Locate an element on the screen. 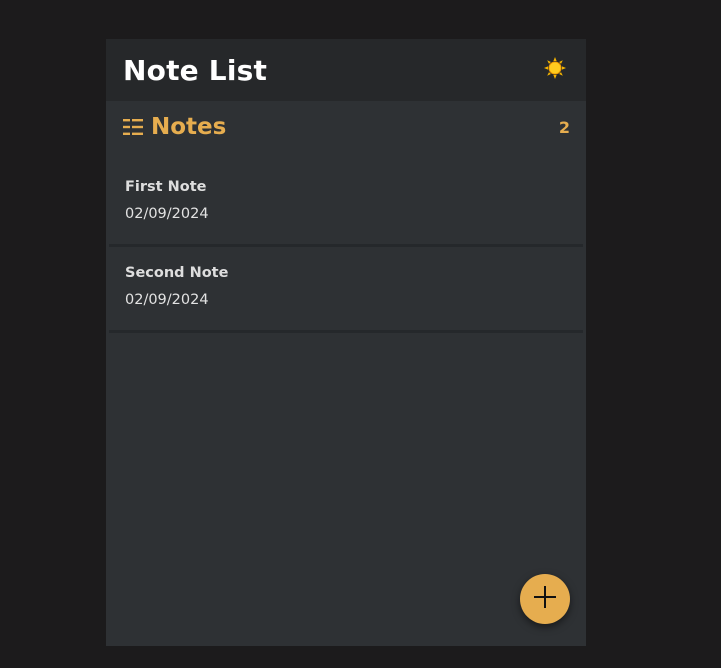  section-title: Notes is located at coordinates (189, 127).